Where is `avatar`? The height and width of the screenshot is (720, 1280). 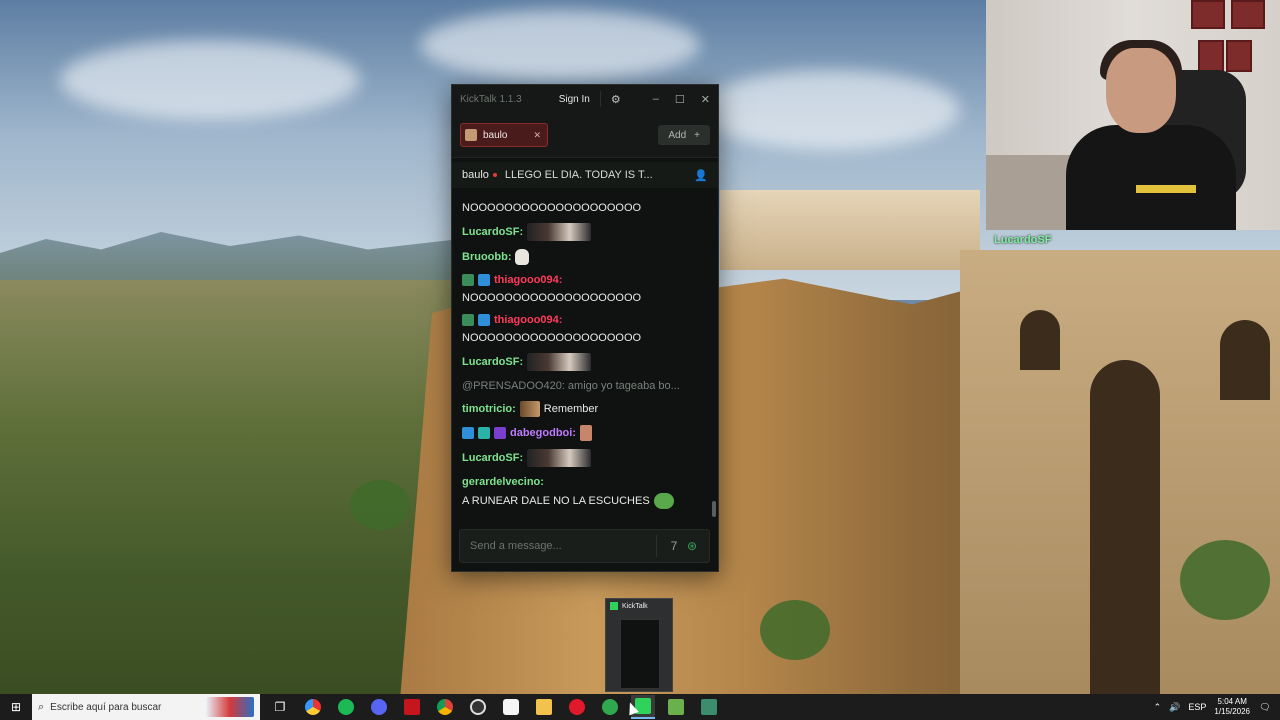
avatar is located at coordinates (471, 135).